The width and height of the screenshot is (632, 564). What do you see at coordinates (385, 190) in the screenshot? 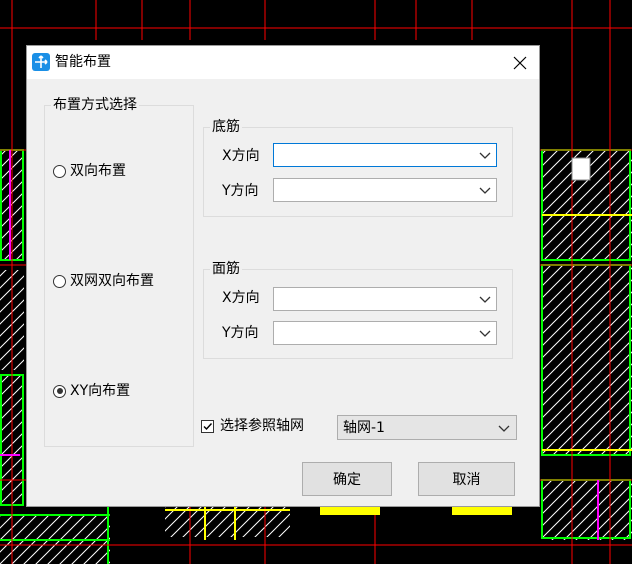
I see `bottom-y-combo` at bounding box center [385, 190].